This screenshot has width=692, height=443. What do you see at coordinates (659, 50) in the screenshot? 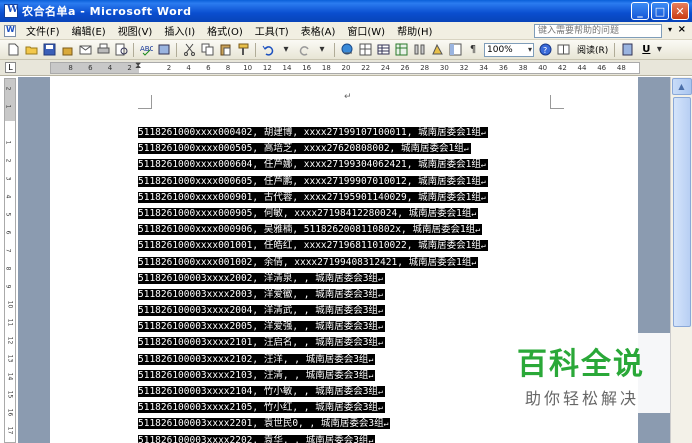
I see `underline-dropdown-icon: ▾` at bounding box center [659, 50].